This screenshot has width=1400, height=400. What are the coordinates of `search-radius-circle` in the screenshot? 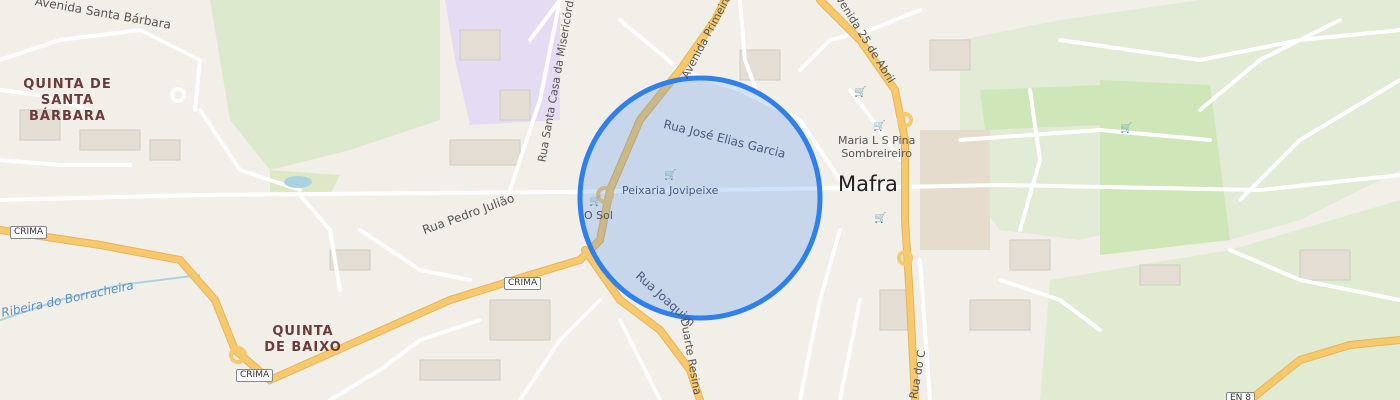 It's located at (700, 198).